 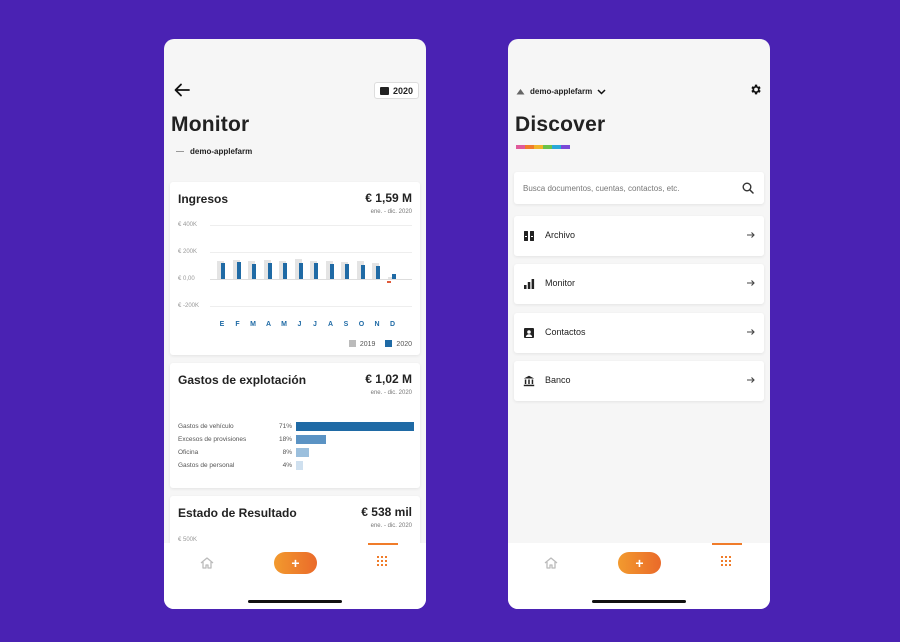 I want to click on org-label: demo-applefarm, so click(x=214, y=151).